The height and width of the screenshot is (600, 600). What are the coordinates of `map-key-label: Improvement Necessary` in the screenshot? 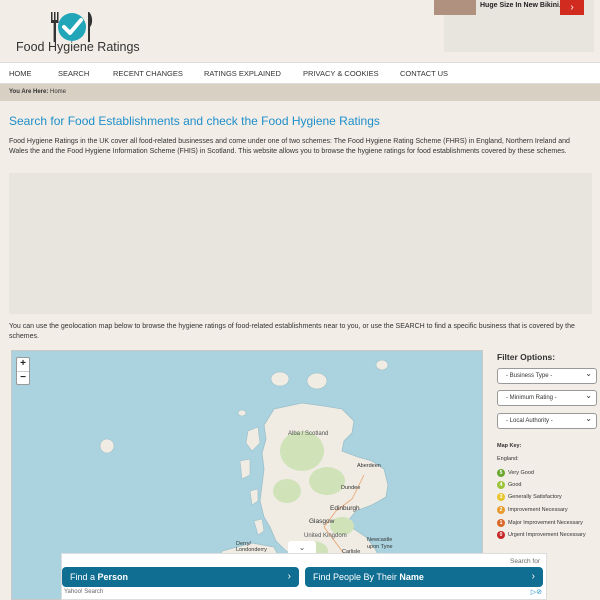 It's located at (538, 510).